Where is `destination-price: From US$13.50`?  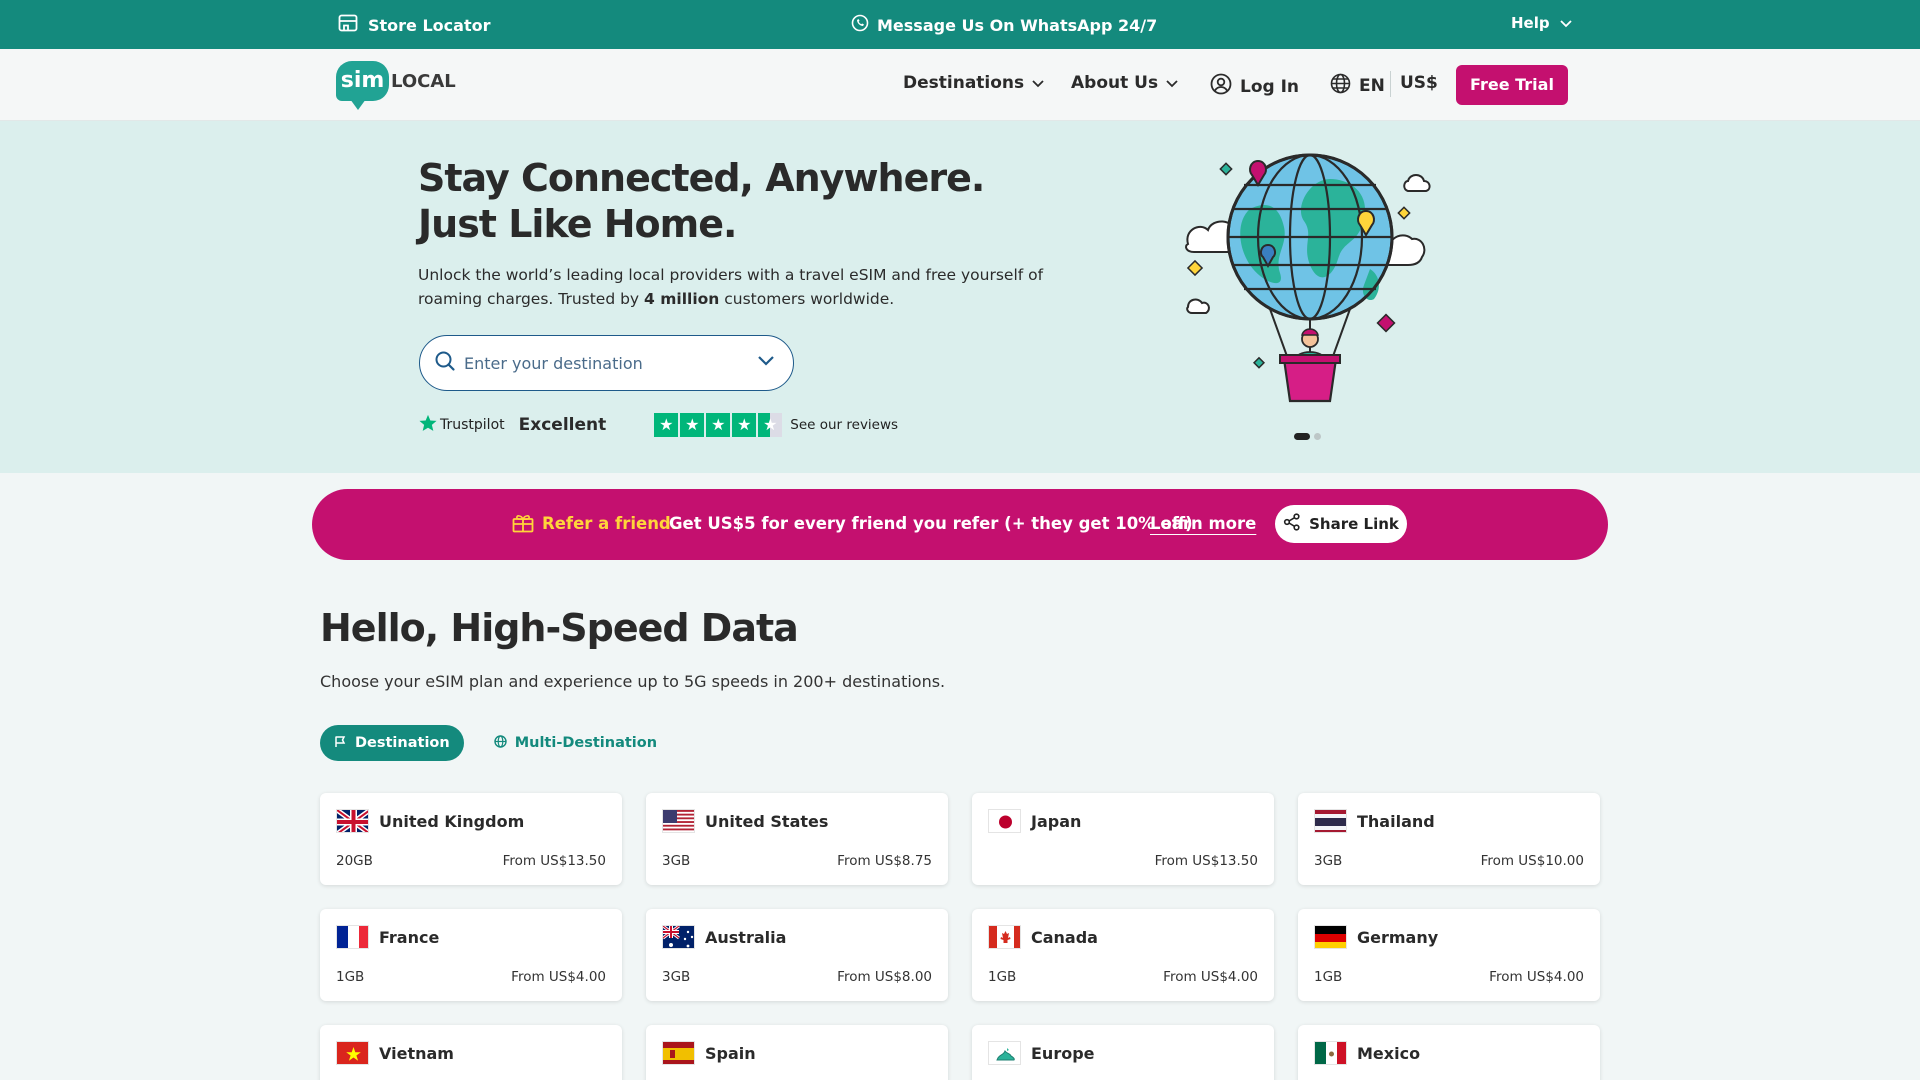 destination-price: From US$13.50 is located at coordinates (554, 861).